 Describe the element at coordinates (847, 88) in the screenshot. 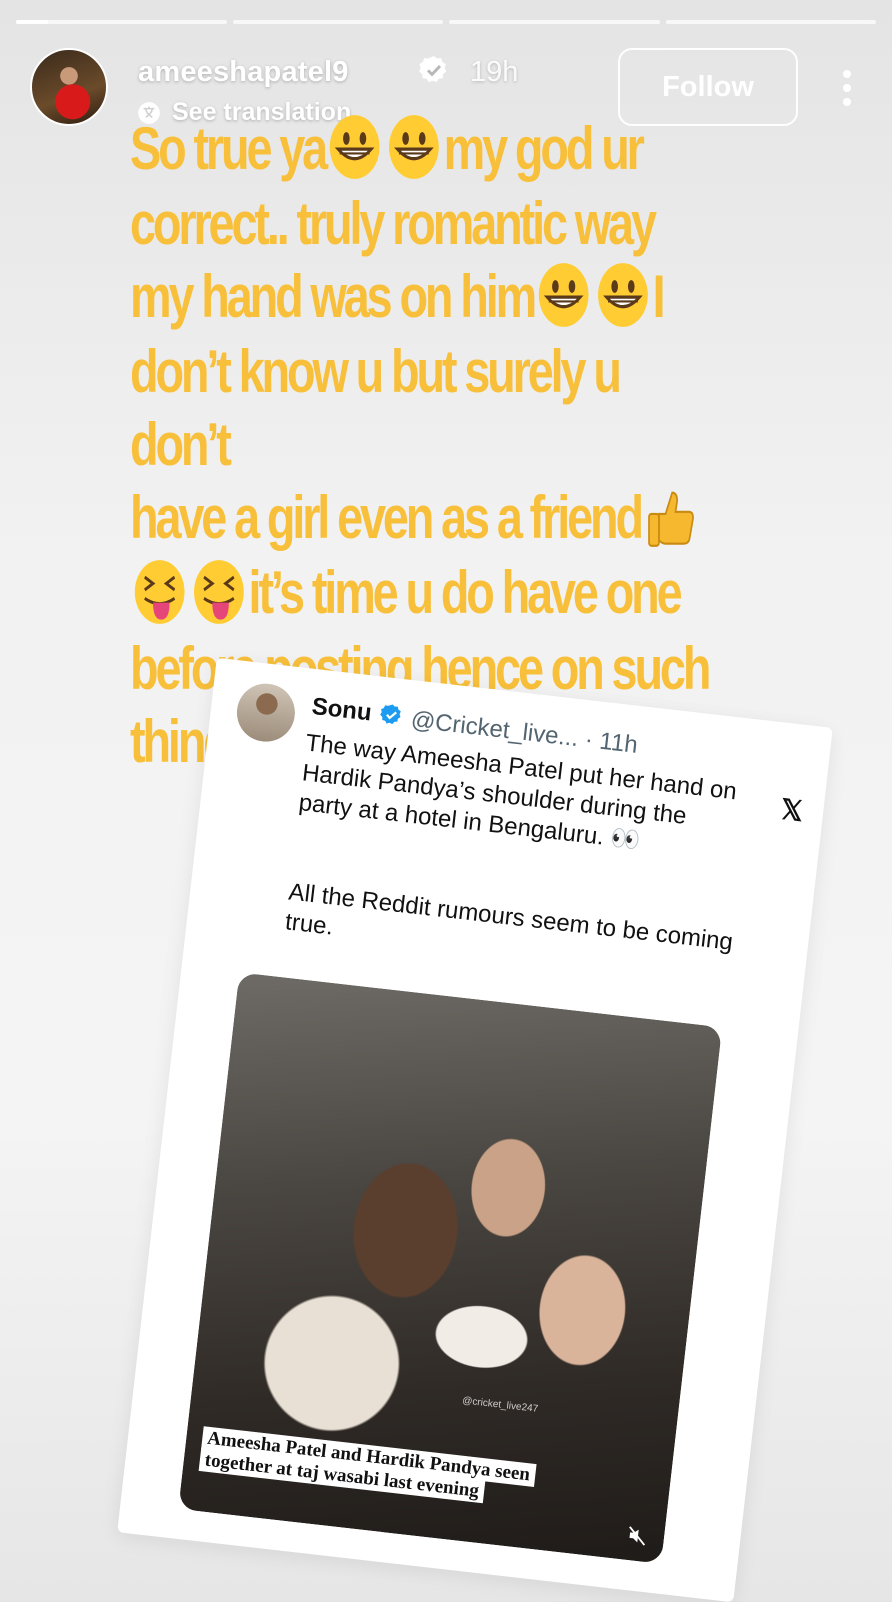

I see `more-options-icon` at that location.